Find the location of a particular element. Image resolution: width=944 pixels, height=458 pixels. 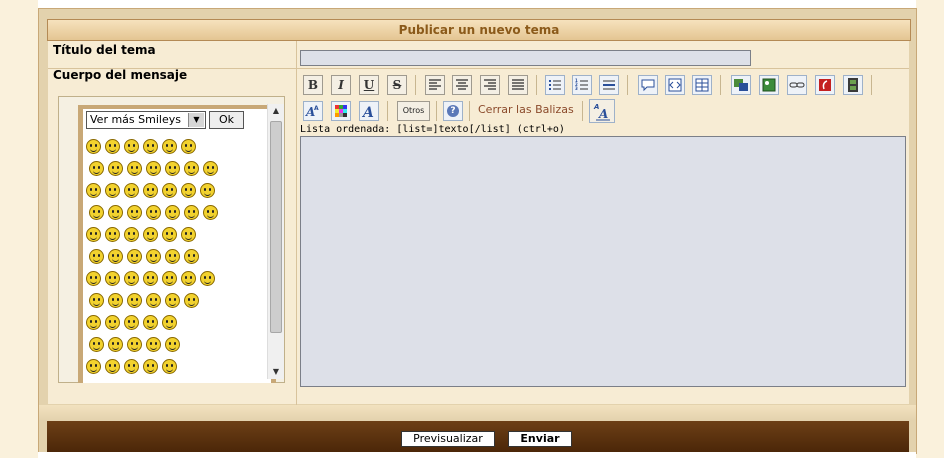

topic-title-input is located at coordinates (525, 58).